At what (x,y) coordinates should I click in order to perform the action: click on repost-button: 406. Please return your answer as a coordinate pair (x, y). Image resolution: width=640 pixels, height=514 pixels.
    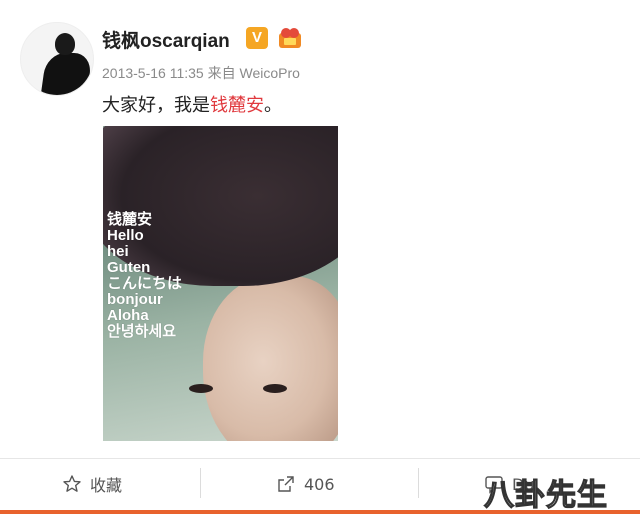
    Looking at the image, I should click on (305, 484).